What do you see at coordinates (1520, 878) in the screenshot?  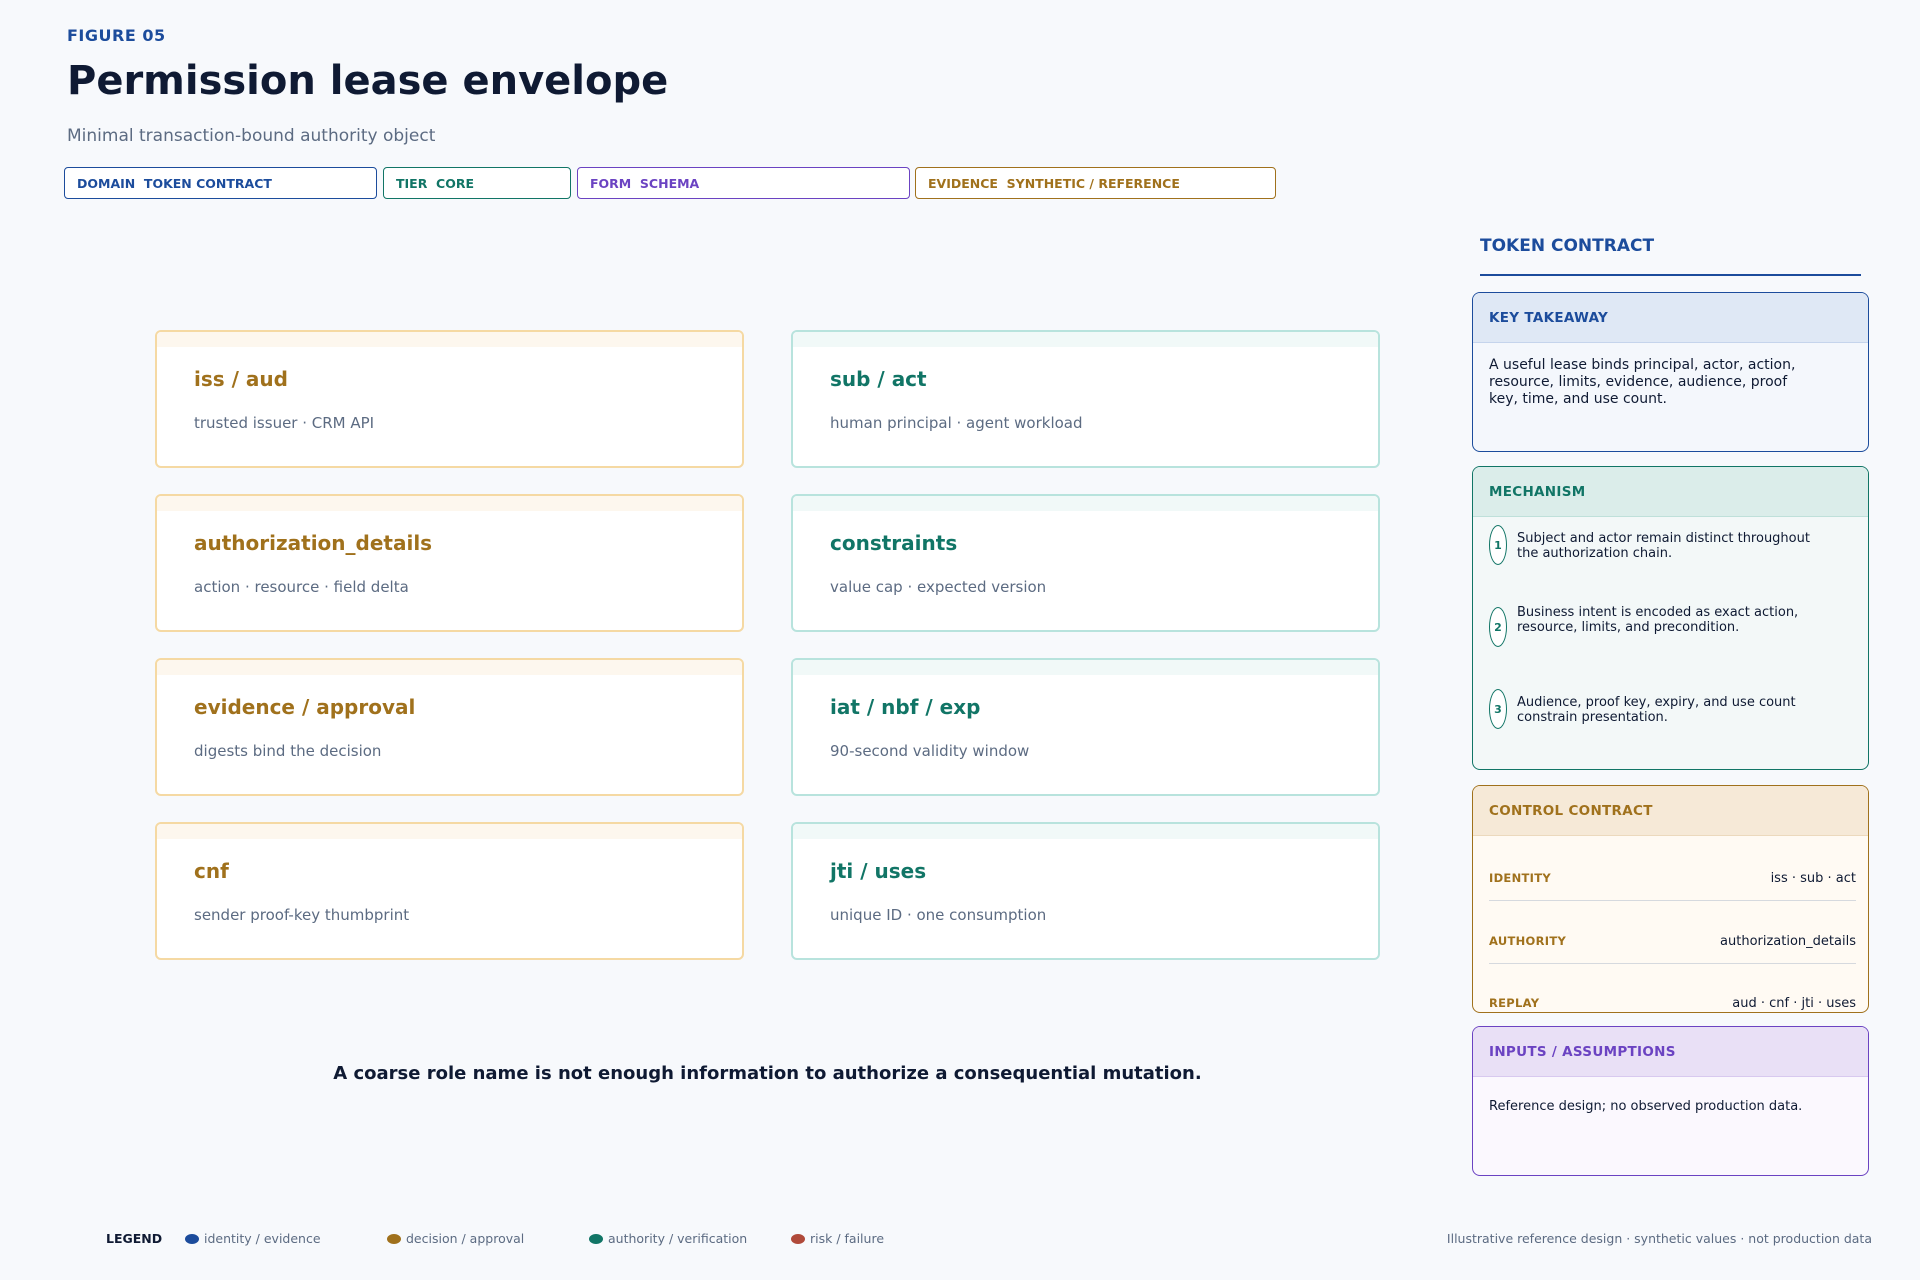 I see `control-key: IDENTITY` at bounding box center [1520, 878].